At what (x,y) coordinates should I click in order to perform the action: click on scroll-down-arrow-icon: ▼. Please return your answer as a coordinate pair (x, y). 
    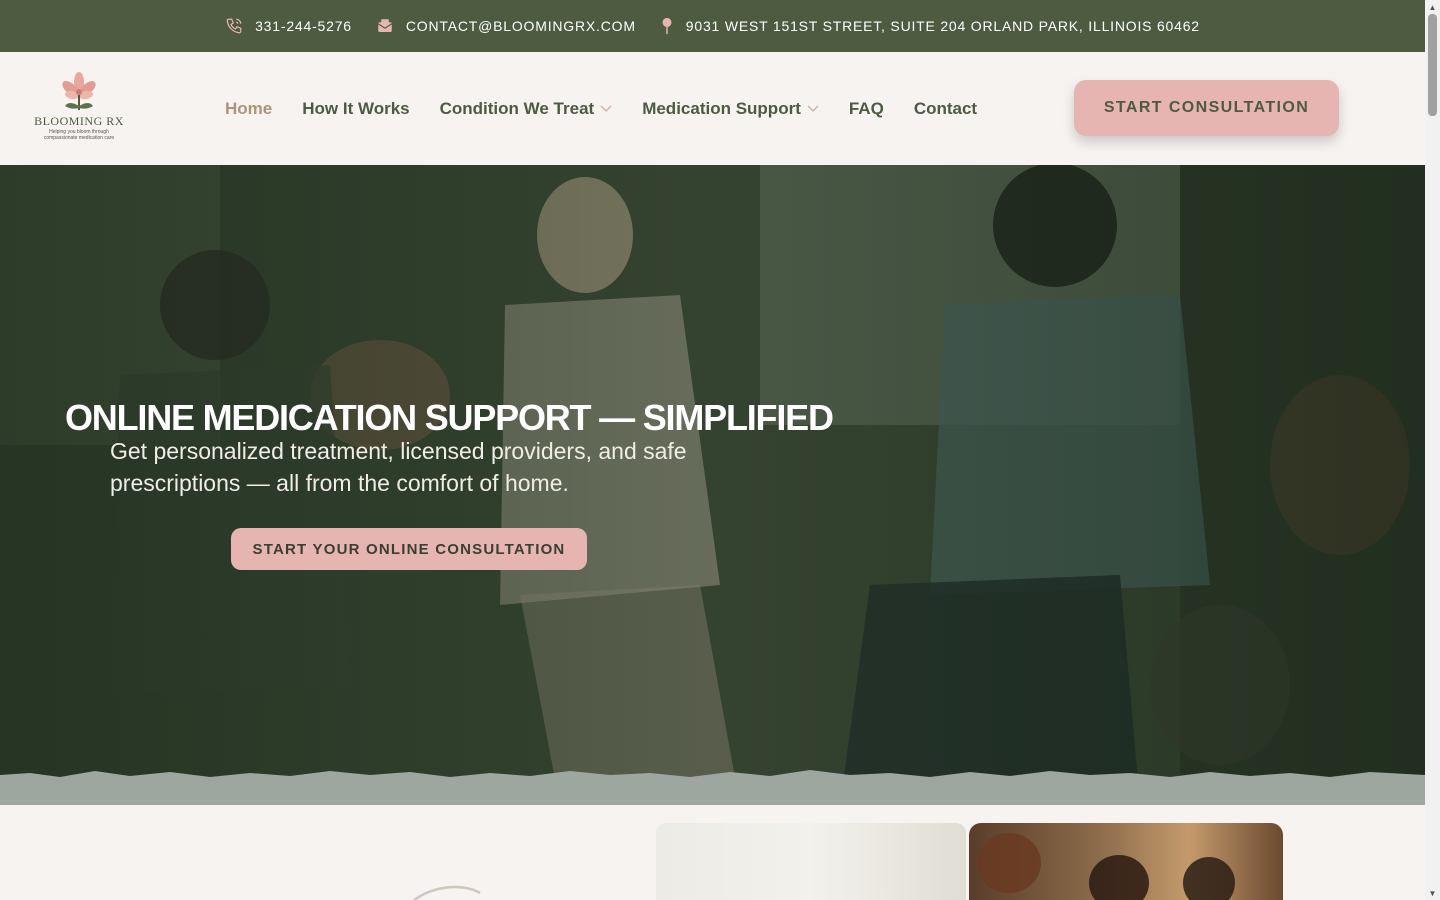
    Looking at the image, I should click on (1432, 893).